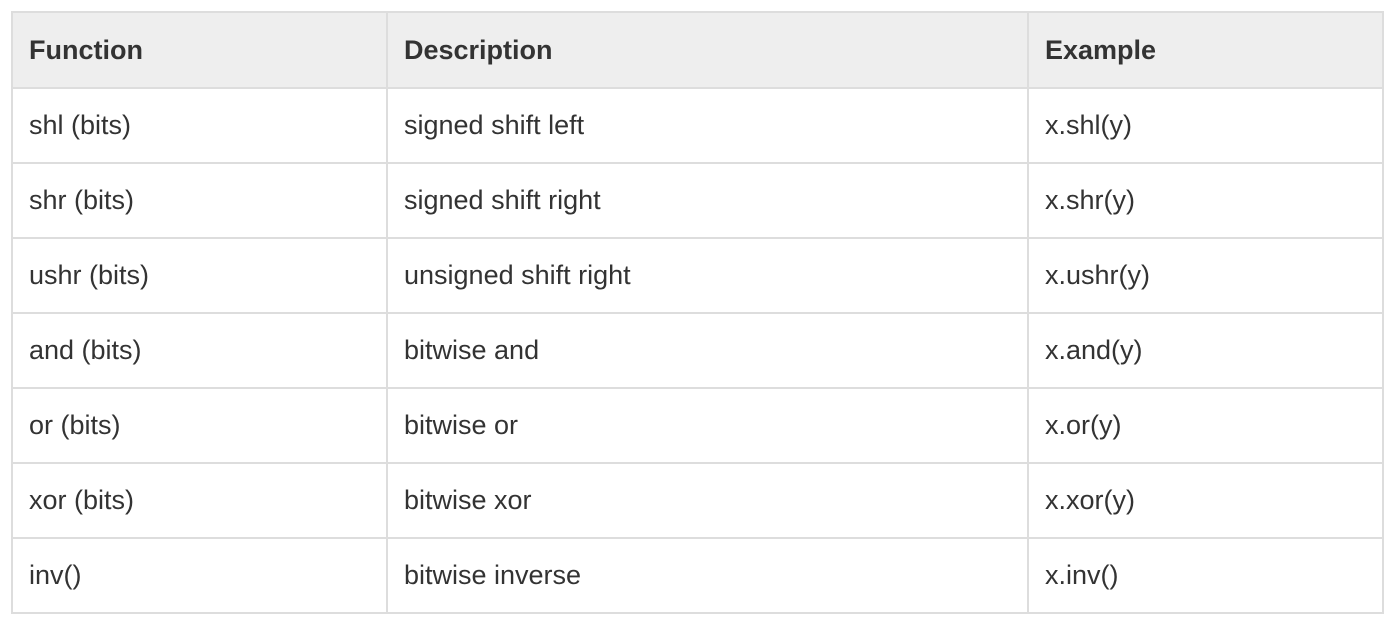 The height and width of the screenshot is (638, 1396). I want to click on cell-description: unsigned shift right, so click(707, 275).